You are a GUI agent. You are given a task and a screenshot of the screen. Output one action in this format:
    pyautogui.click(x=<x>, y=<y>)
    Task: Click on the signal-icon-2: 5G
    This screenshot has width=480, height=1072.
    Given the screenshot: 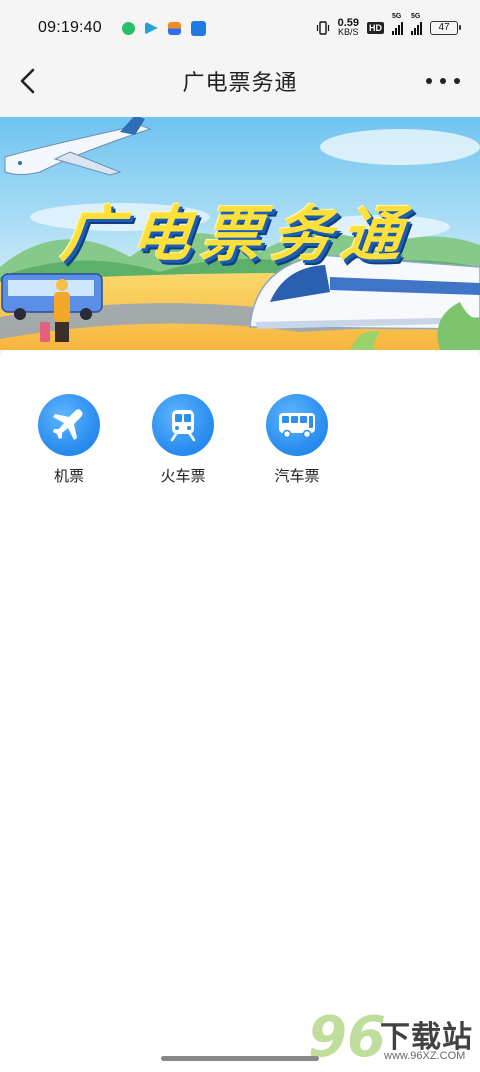 What is the action you would take?
    pyautogui.click(x=416, y=24)
    